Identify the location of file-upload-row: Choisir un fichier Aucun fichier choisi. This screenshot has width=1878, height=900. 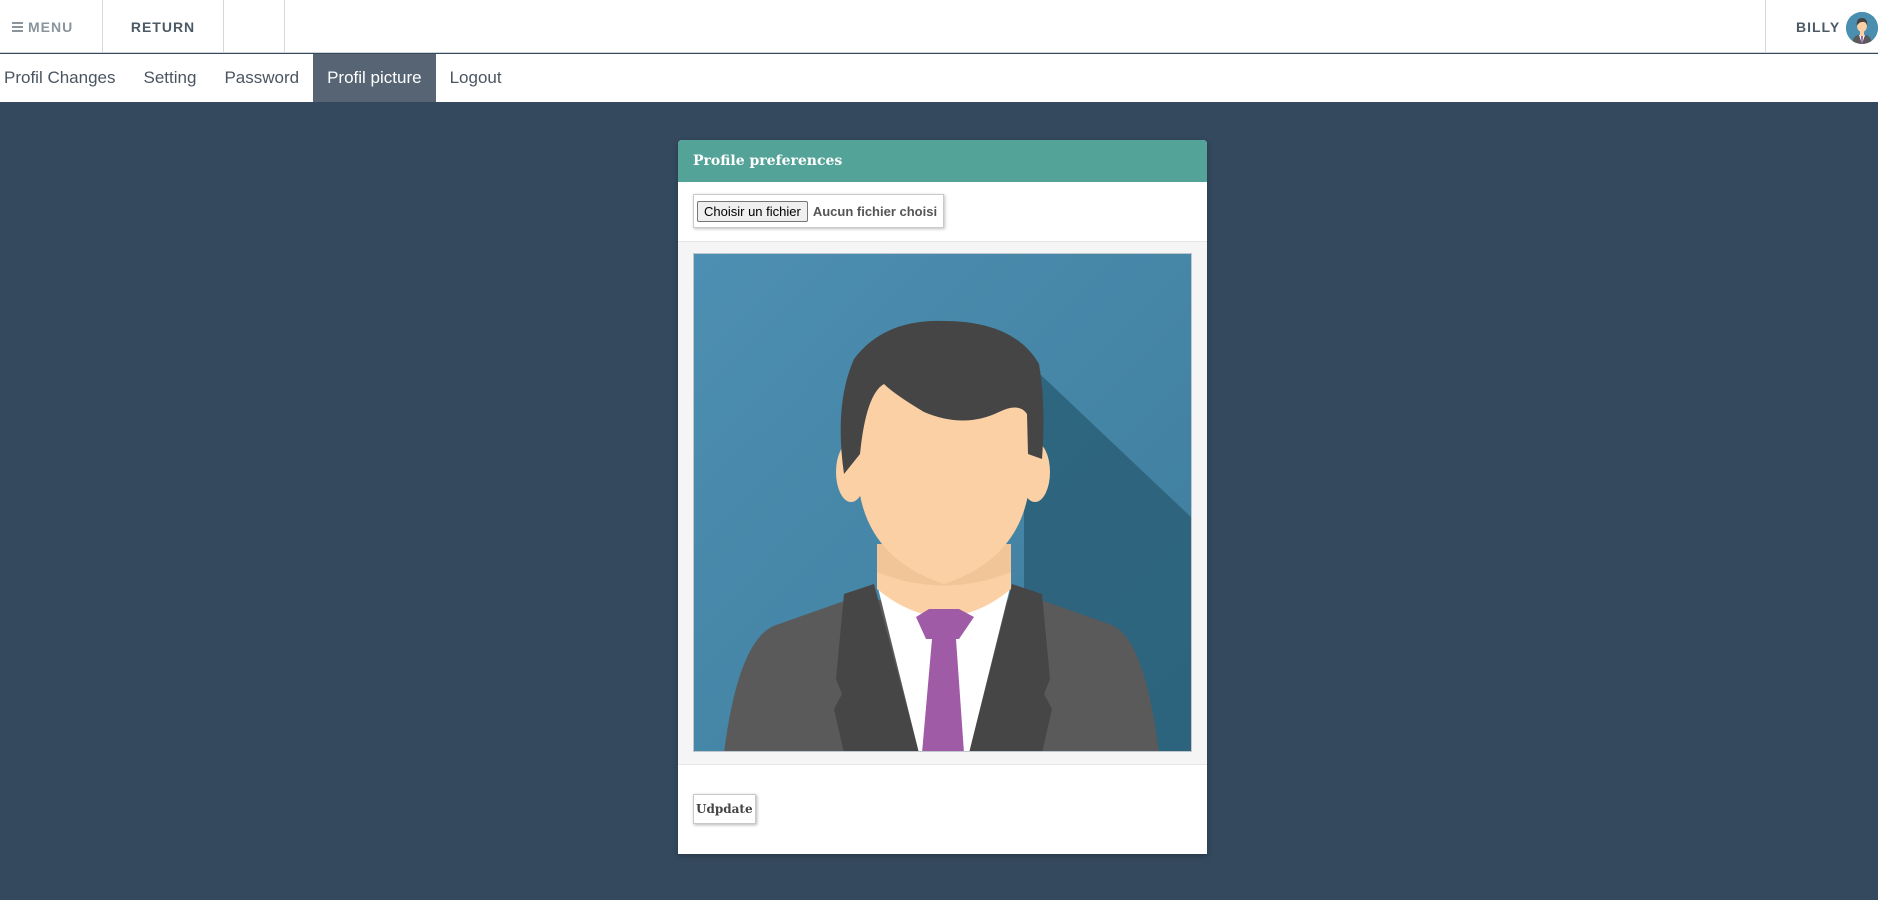
(942, 212).